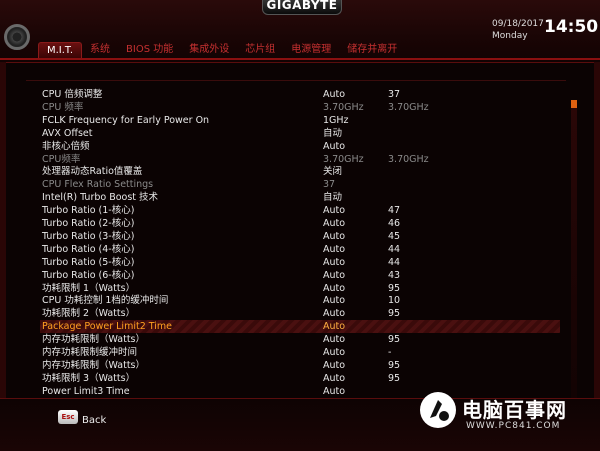 This screenshot has width=600, height=451. What do you see at coordinates (17, 37) in the screenshot?
I see `gear-icon` at bounding box center [17, 37].